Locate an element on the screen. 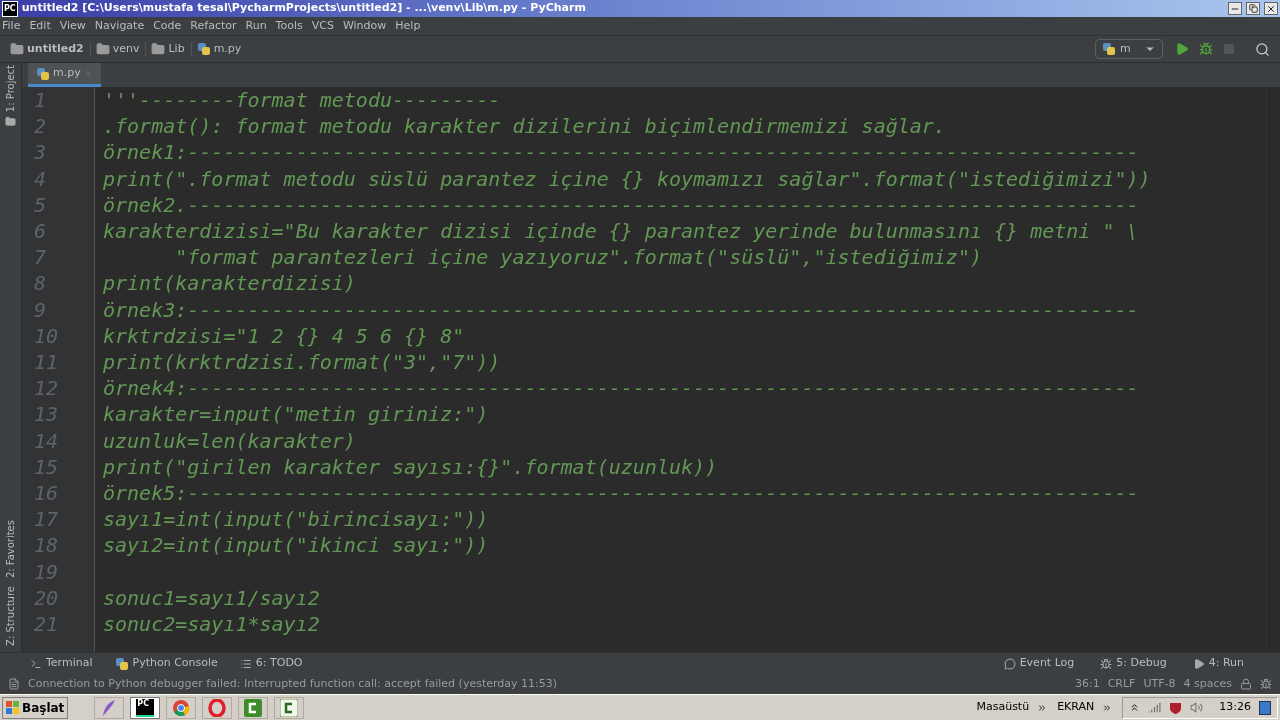  cursor-position: 36:1 is located at coordinates (1087, 684).